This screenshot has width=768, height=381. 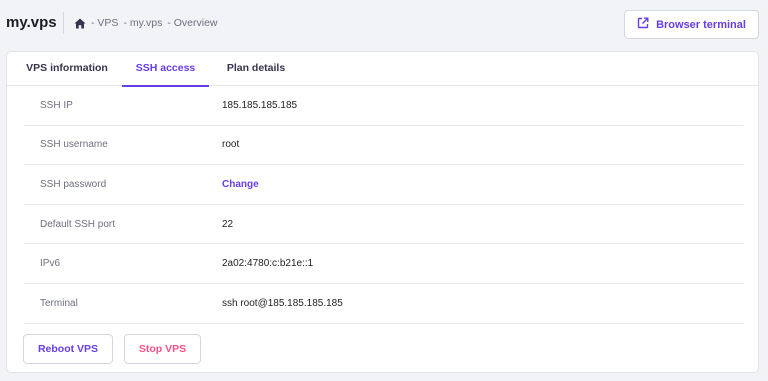 What do you see at coordinates (104, 23) in the screenshot?
I see `breadcrumb-item-vps: - VPS` at bounding box center [104, 23].